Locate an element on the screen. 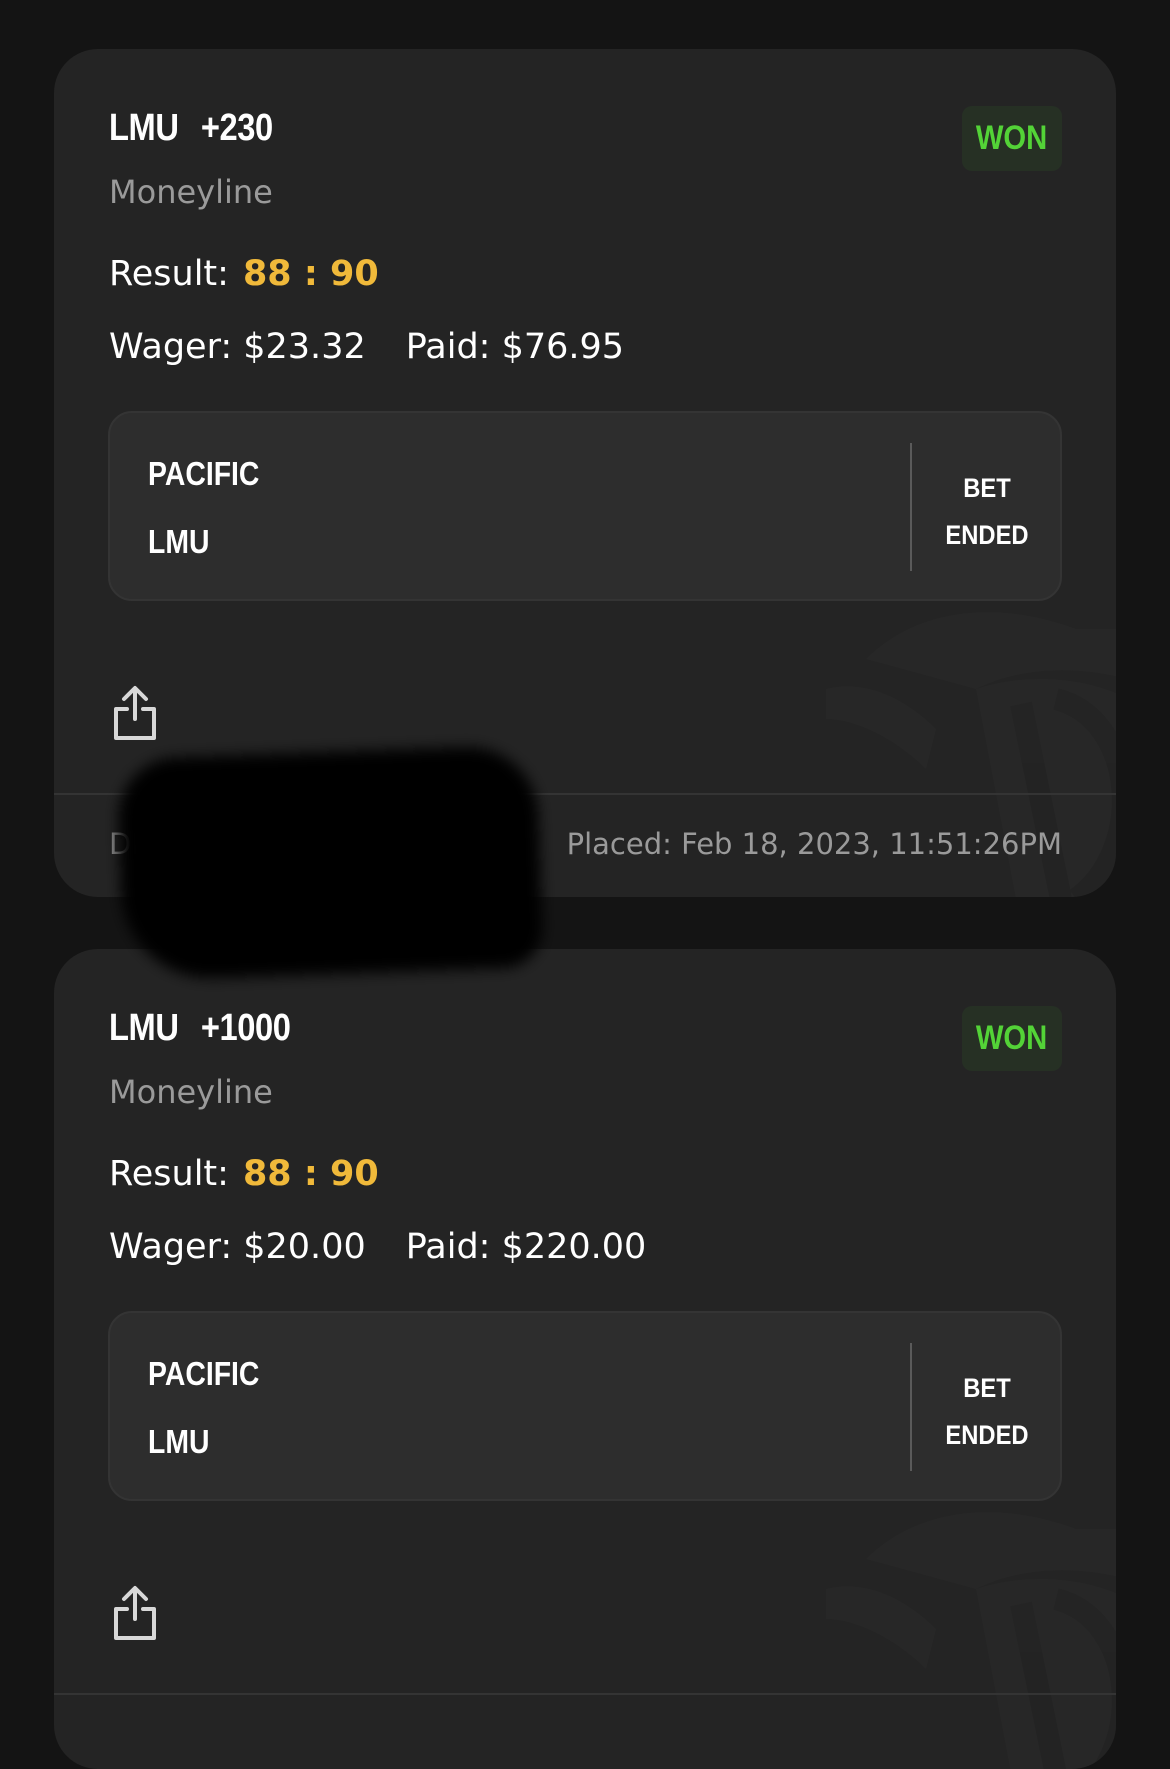  wager-paid-row: Wager: $23.32 Paid: $76.95 is located at coordinates (366, 347).